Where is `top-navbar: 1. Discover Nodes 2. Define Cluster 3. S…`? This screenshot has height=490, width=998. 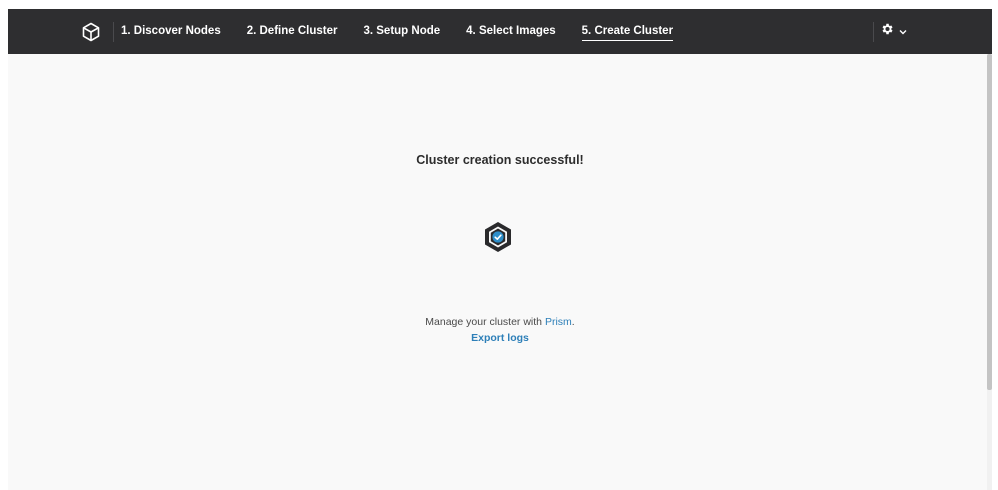 top-navbar: 1. Discover Nodes 2. Define Cluster 3. S… is located at coordinates (500, 31).